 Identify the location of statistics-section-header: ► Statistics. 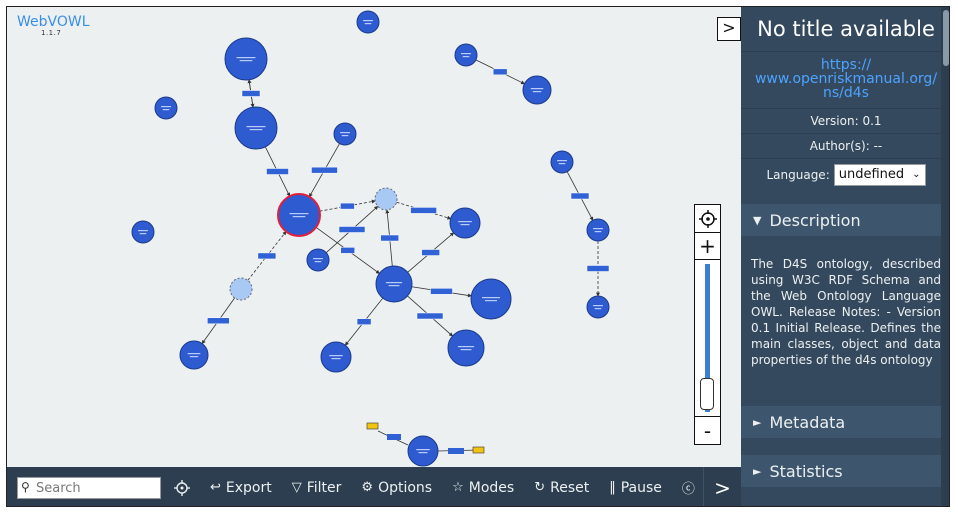
(845, 471).